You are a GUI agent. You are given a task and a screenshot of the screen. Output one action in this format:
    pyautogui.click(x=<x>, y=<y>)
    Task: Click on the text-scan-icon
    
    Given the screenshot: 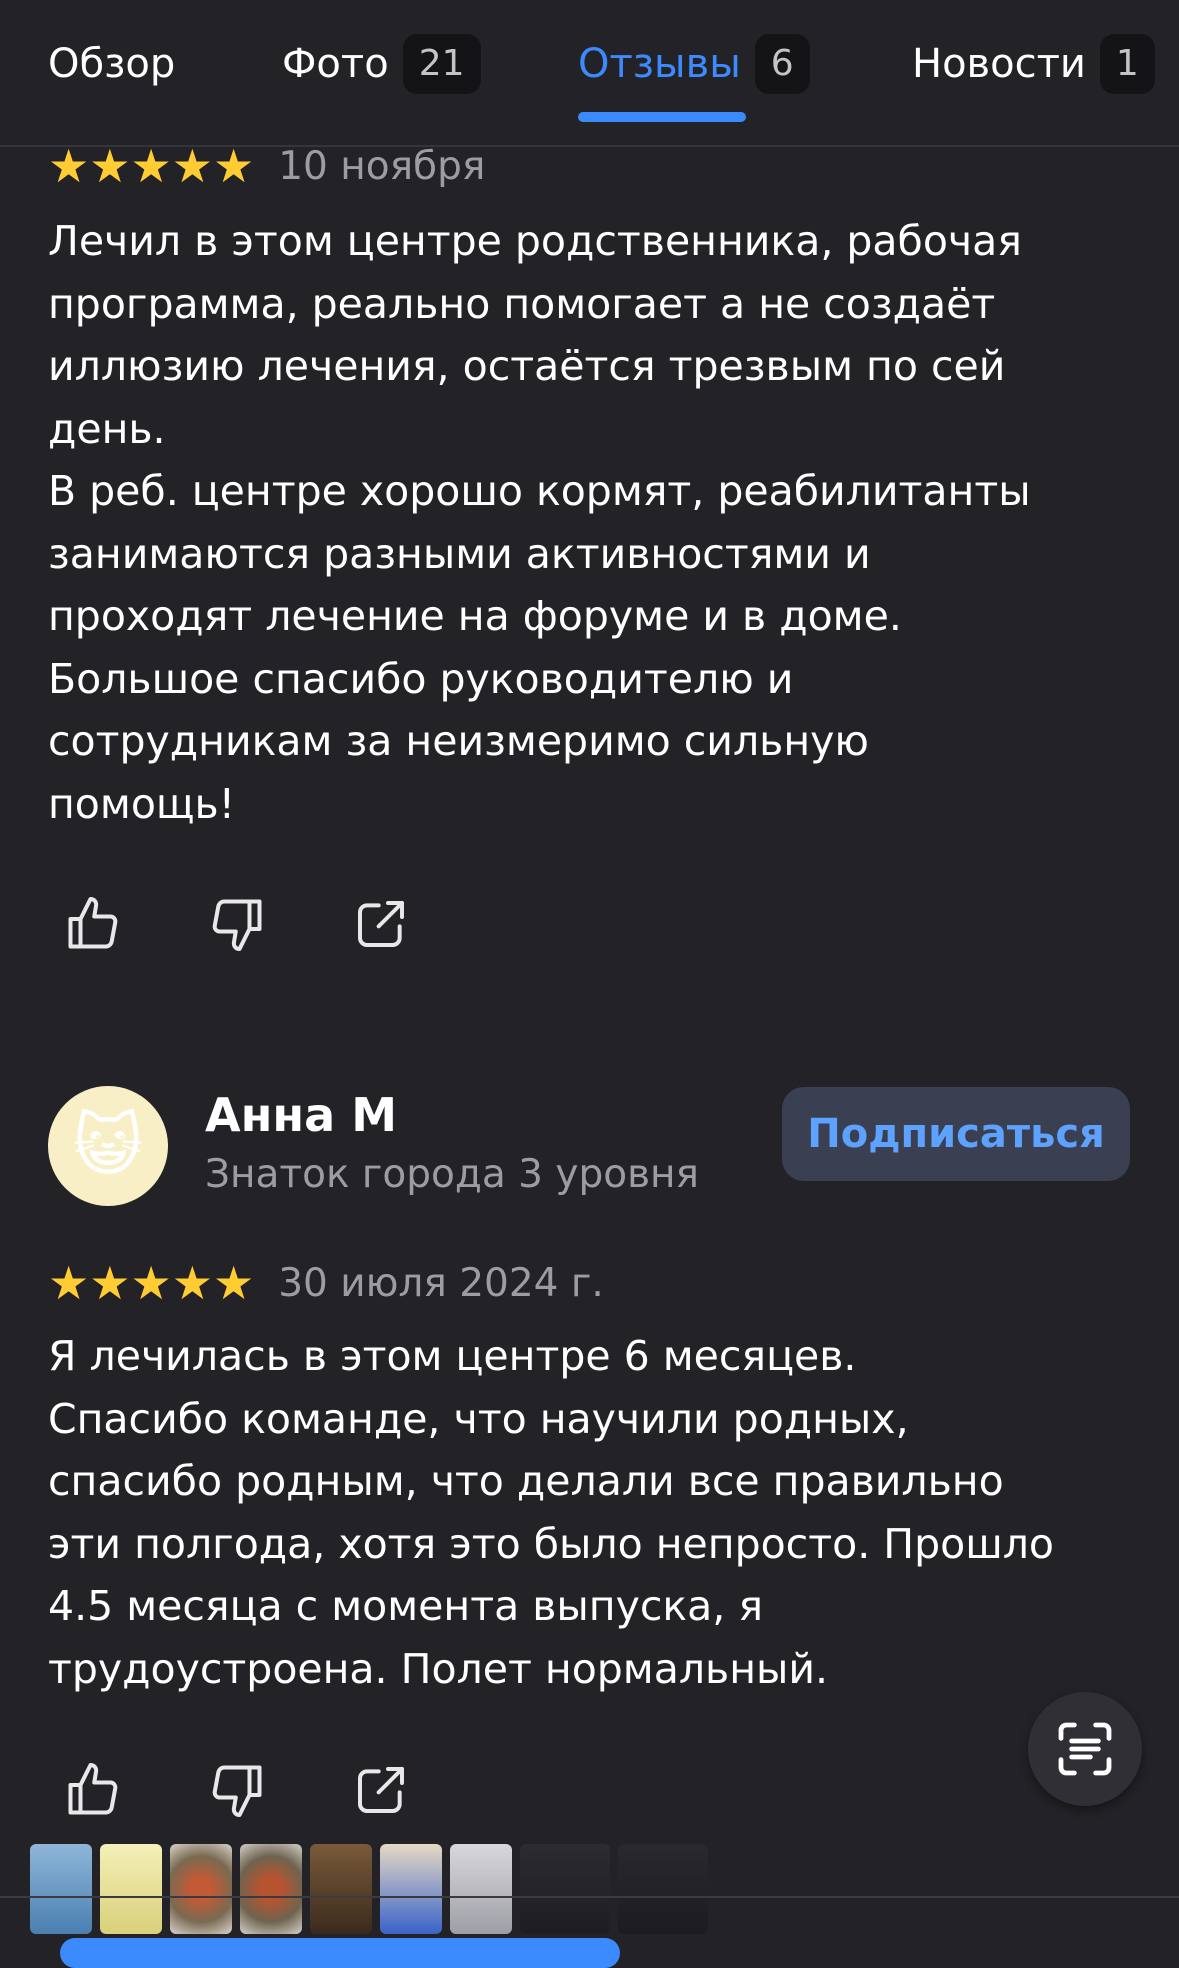 What is the action you would take?
    pyautogui.click(x=1085, y=1749)
    